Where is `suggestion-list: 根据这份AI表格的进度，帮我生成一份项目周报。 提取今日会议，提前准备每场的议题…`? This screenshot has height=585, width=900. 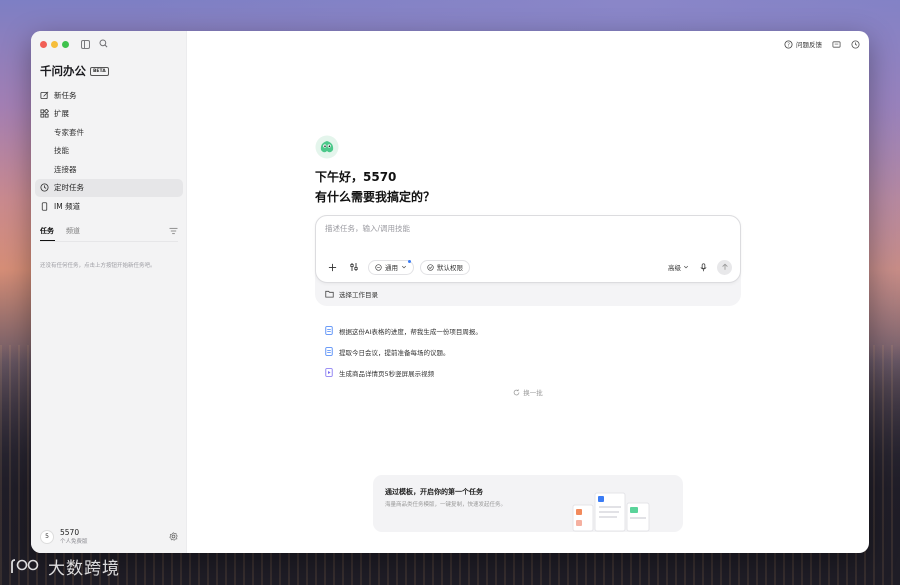 suggestion-list: 根据这份AI表格的进度，帮我生成一份项目周报。 提取今日会议，提前准备每场的议题… is located at coordinates (528, 351).